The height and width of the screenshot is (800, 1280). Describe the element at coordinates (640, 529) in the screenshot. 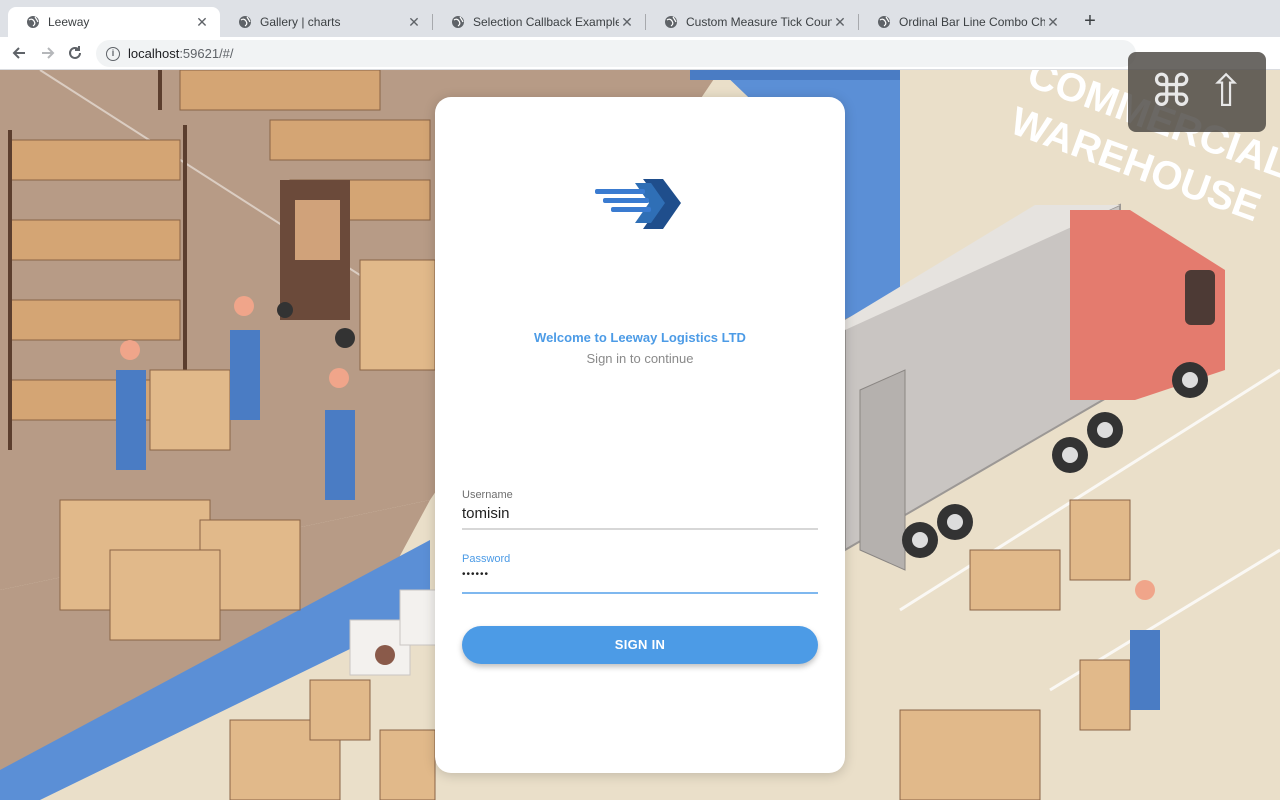

I see `username-underline` at that location.